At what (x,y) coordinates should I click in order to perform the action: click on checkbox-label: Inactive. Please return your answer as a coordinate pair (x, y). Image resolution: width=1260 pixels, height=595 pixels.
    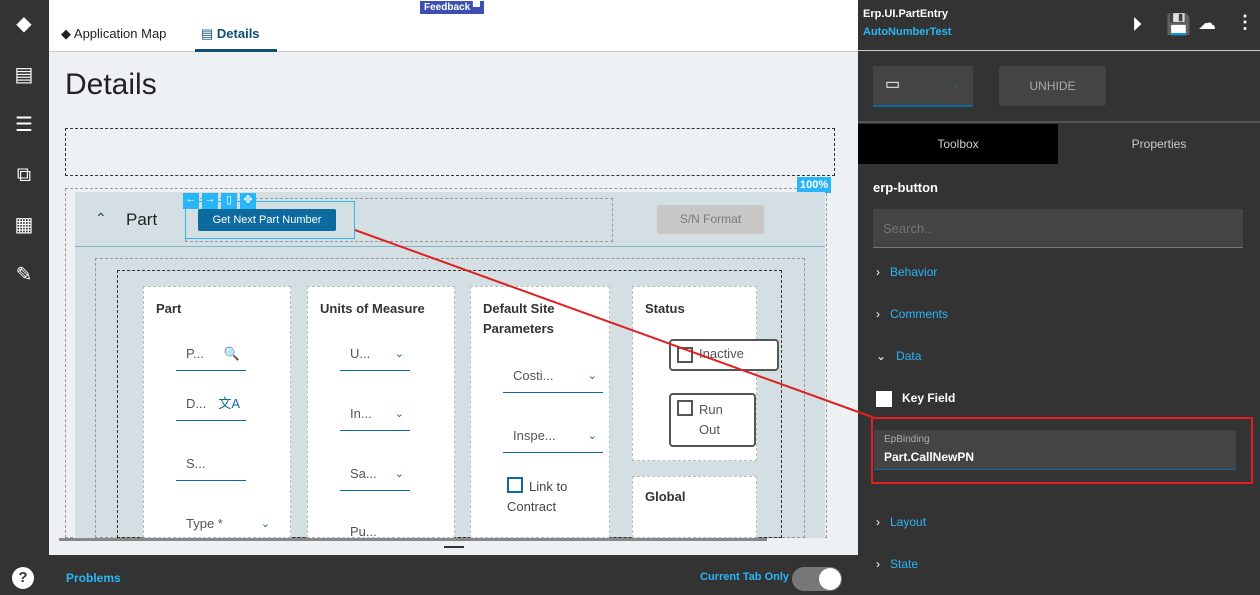
    Looking at the image, I should click on (721, 353).